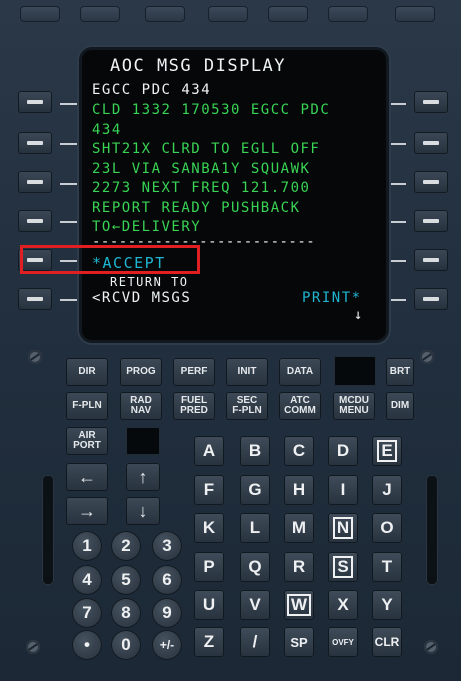  I want to click on key-slash: /, so click(255, 642).